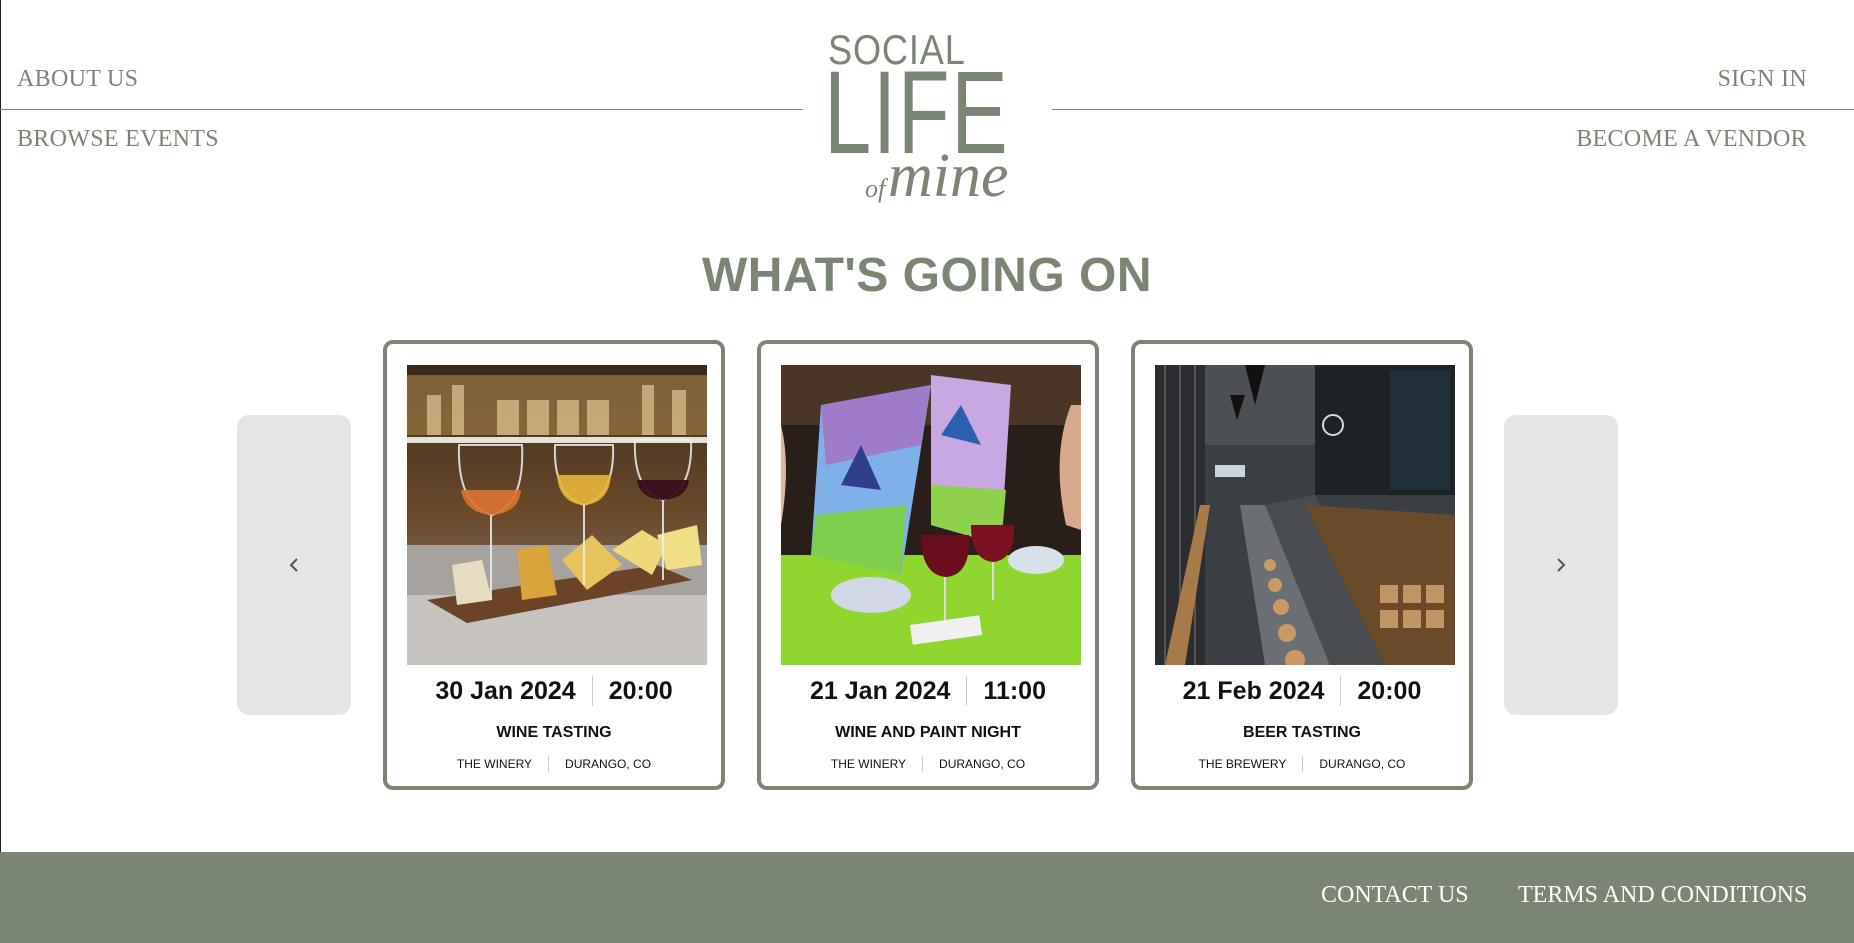 The height and width of the screenshot is (943, 1854). I want to click on event-datetime: 30 Jan 2024 20:00, so click(554, 691).